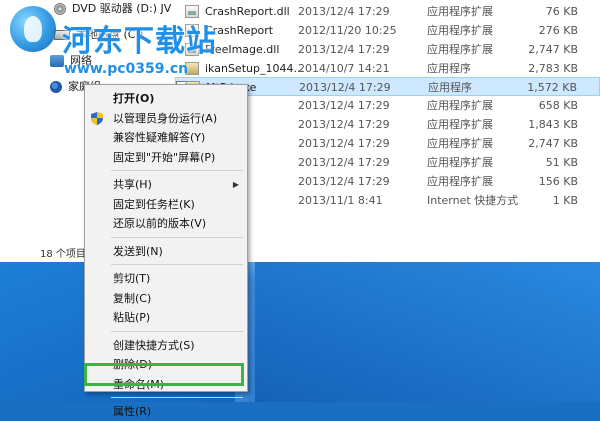 This screenshot has width=600, height=421. What do you see at coordinates (166, 411) in the screenshot?
I see `menu-item: 属性(R)` at bounding box center [166, 411].